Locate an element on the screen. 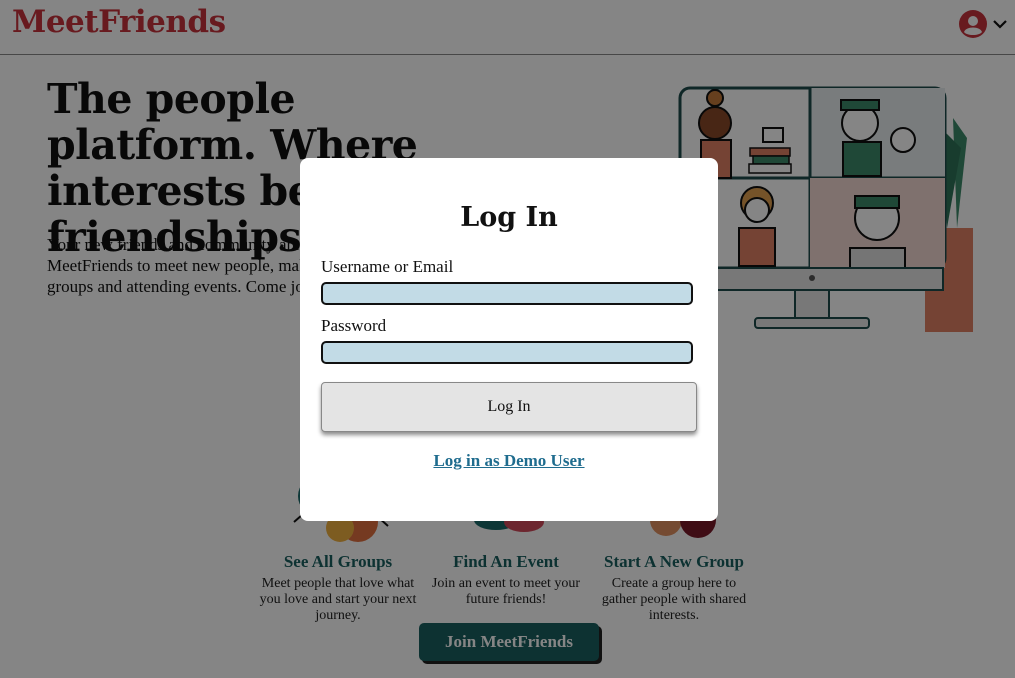 The height and width of the screenshot is (678, 1015). login-submit-button: Log In is located at coordinates (509, 407).